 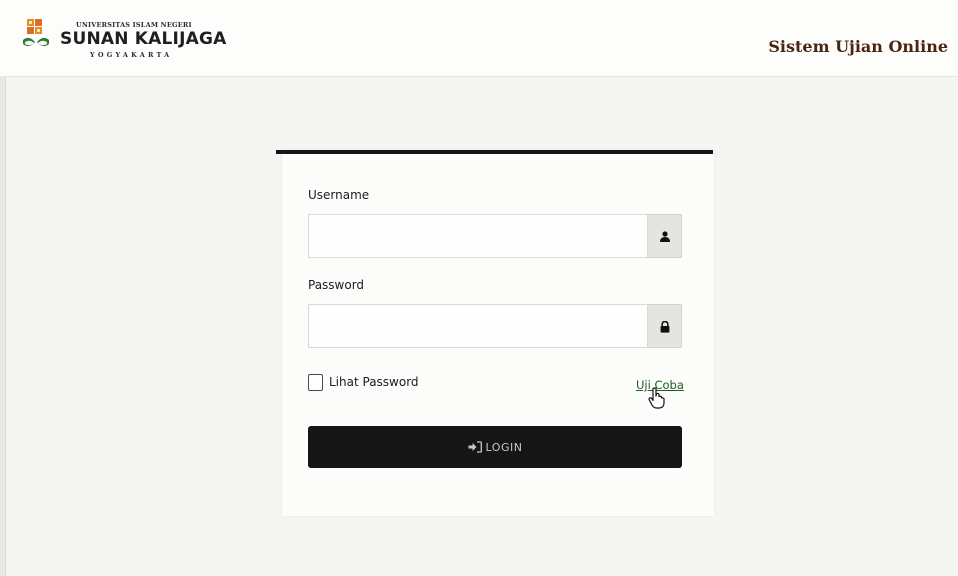 What do you see at coordinates (478, 326) in the screenshot?
I see `password-input` at bounding box center [478, 326].